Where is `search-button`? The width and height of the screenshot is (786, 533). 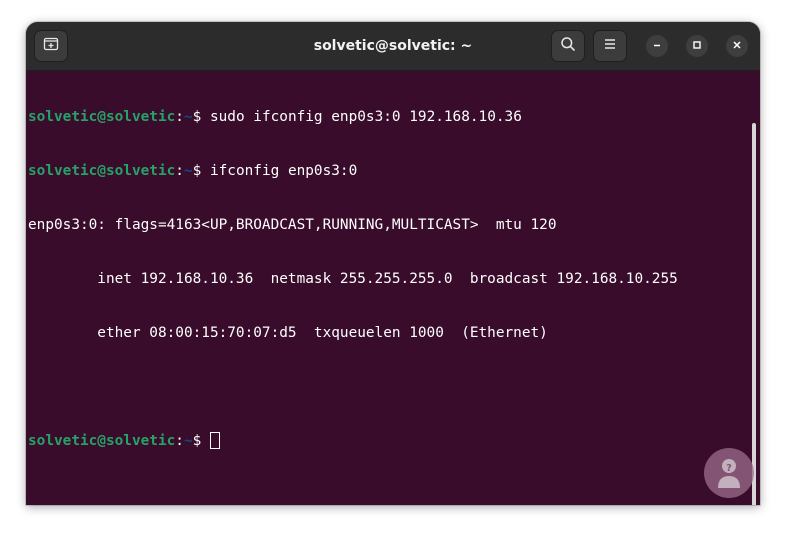 search-button is located at coordinates (568, 46).